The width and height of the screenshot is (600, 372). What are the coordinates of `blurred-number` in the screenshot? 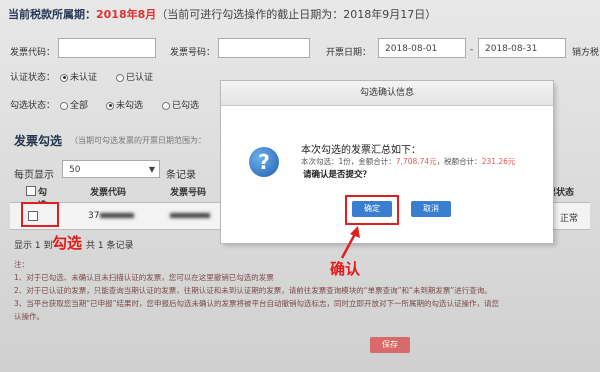 It's located at (190, 215).